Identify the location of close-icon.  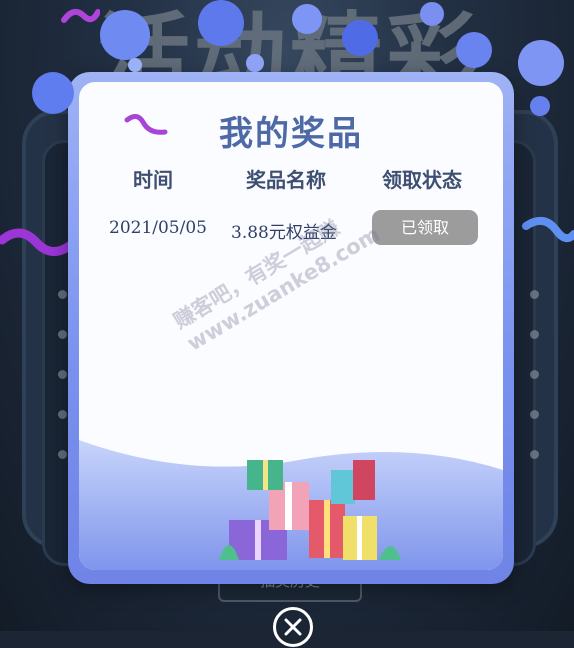
(293, 627).